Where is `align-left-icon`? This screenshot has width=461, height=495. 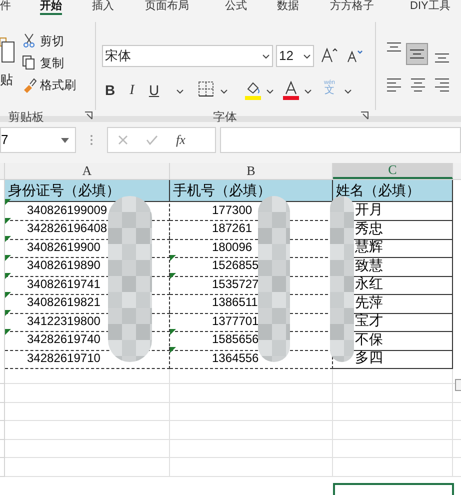 align-left-icon is located at coordinates (394, 85).